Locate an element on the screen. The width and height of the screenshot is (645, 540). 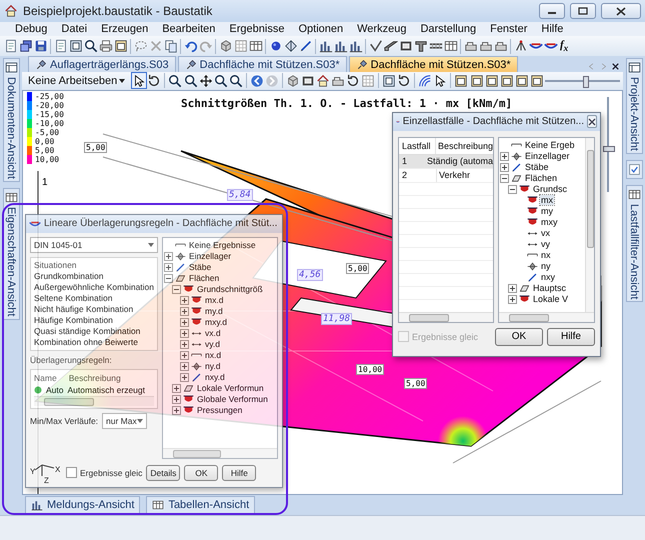
close-icon is located at coordinates (615, 66).